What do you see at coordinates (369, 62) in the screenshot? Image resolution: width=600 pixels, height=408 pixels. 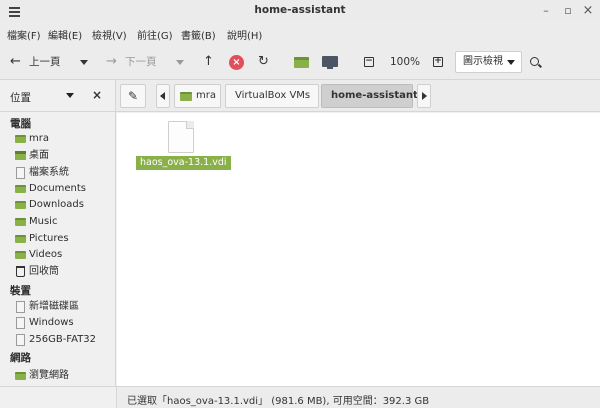 I see `zoom-out-icon: −` at bounding box center [369, 62].